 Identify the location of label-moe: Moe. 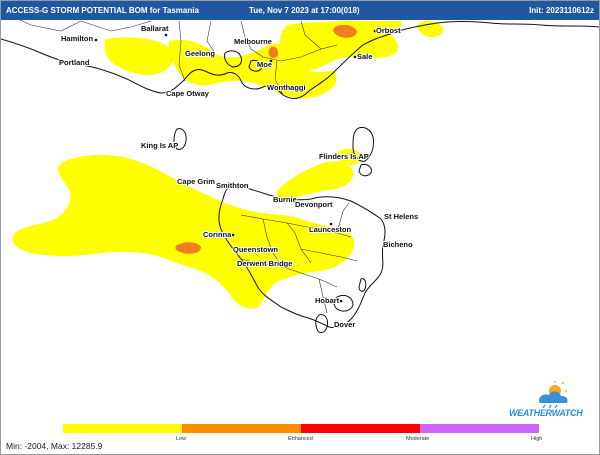
(264, 64).